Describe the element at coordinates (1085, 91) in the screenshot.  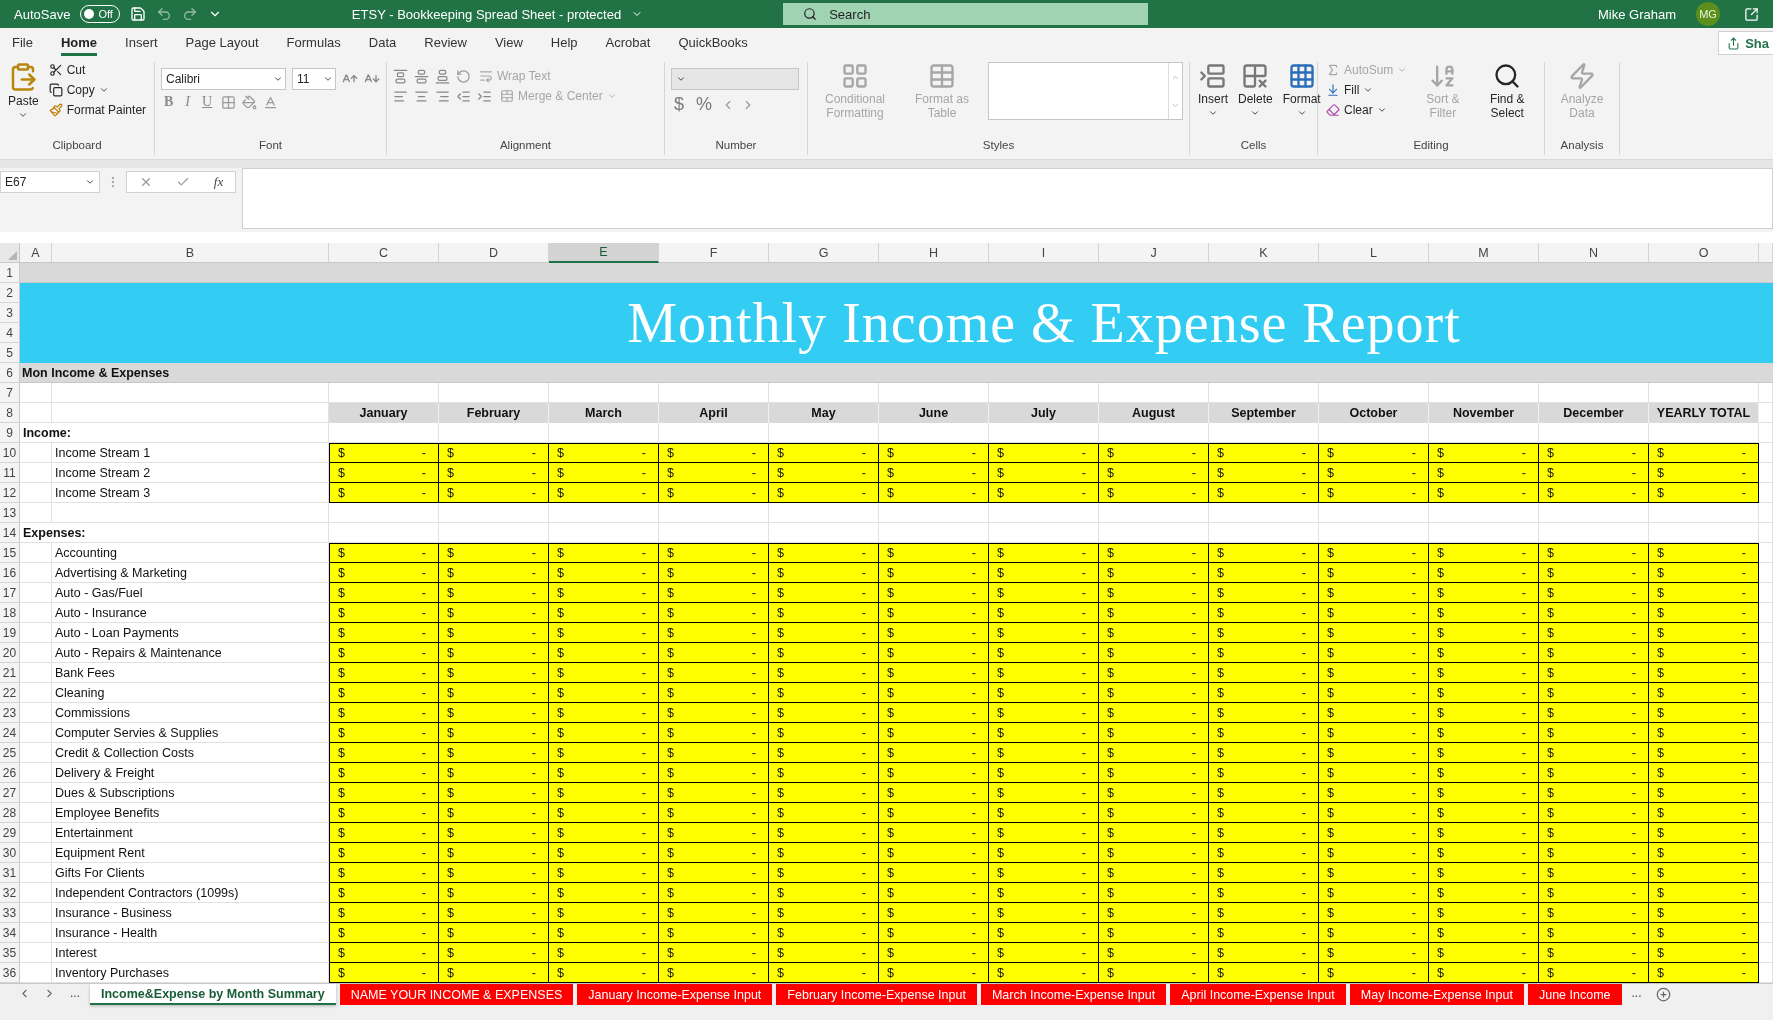
I see `styles-gallery` at that location.